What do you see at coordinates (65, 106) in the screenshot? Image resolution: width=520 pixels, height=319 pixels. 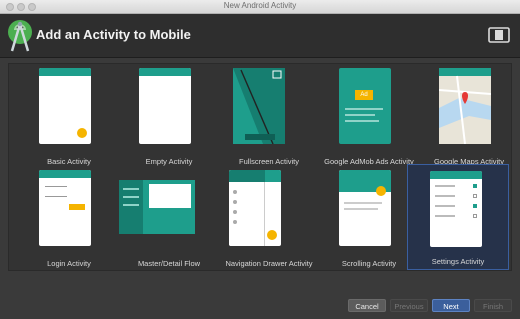 I see `basic-activity-preview` at bounding box center [65, 106].